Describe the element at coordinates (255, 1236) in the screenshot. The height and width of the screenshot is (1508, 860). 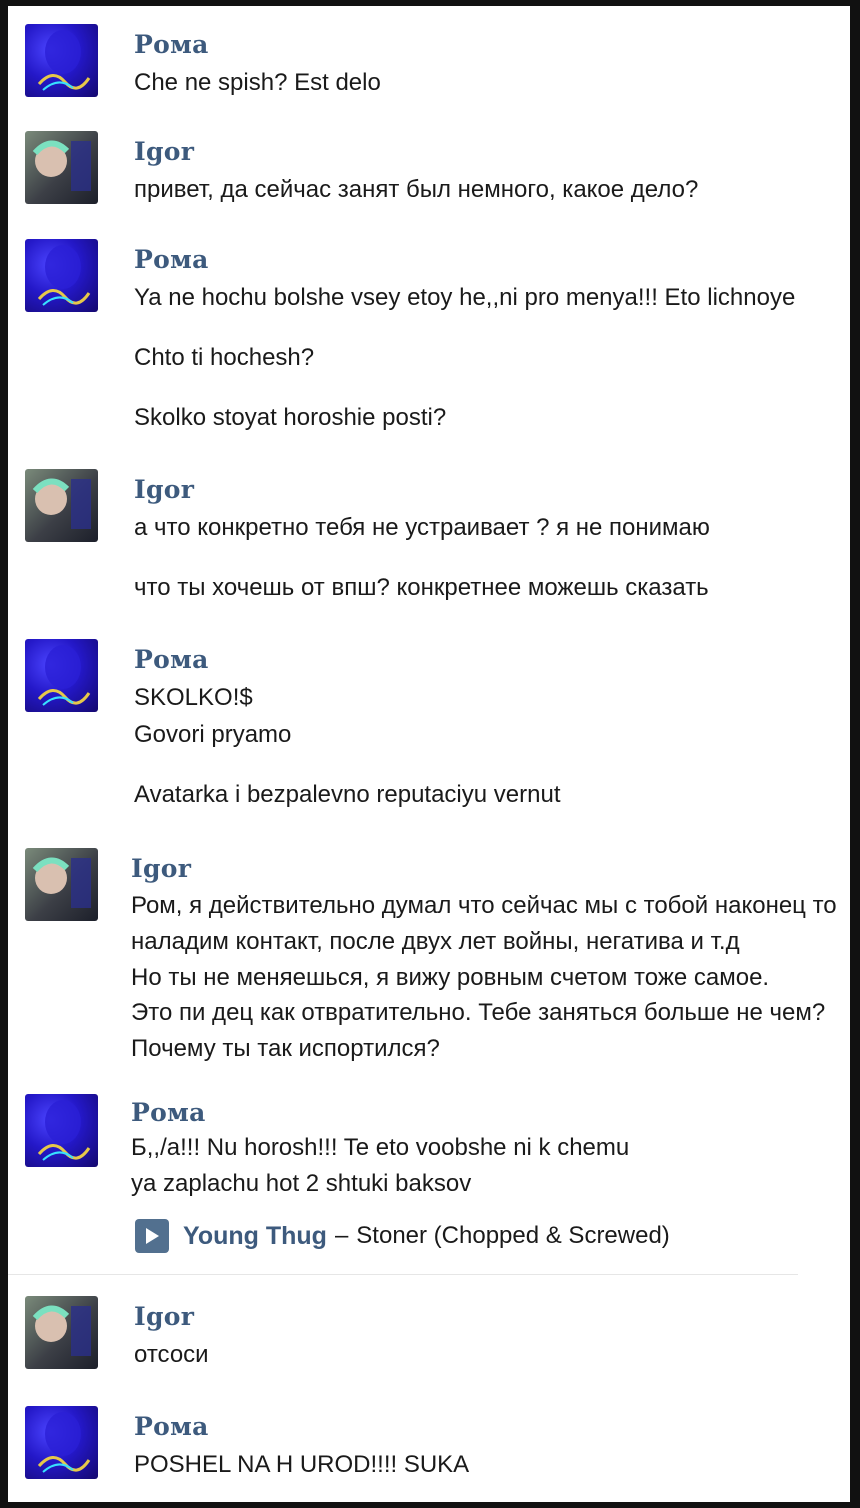
I see `audio-artist: Young Thug` at that location.